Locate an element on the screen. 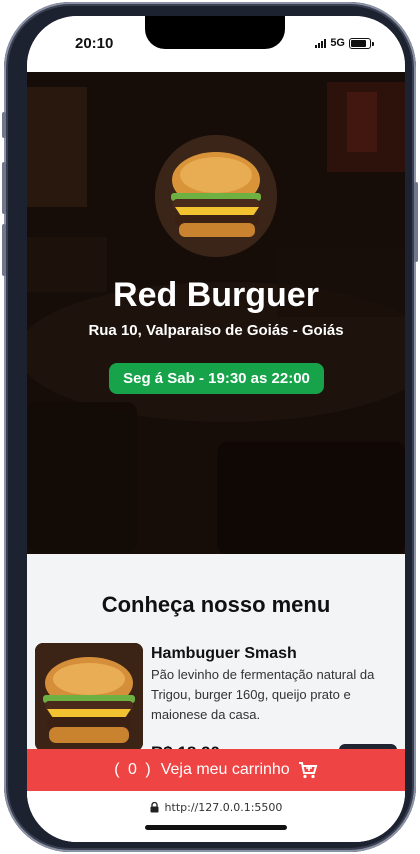  view-cart-button: ( 0 ) Veja meu carrinho is located at coordinates (216, 770).